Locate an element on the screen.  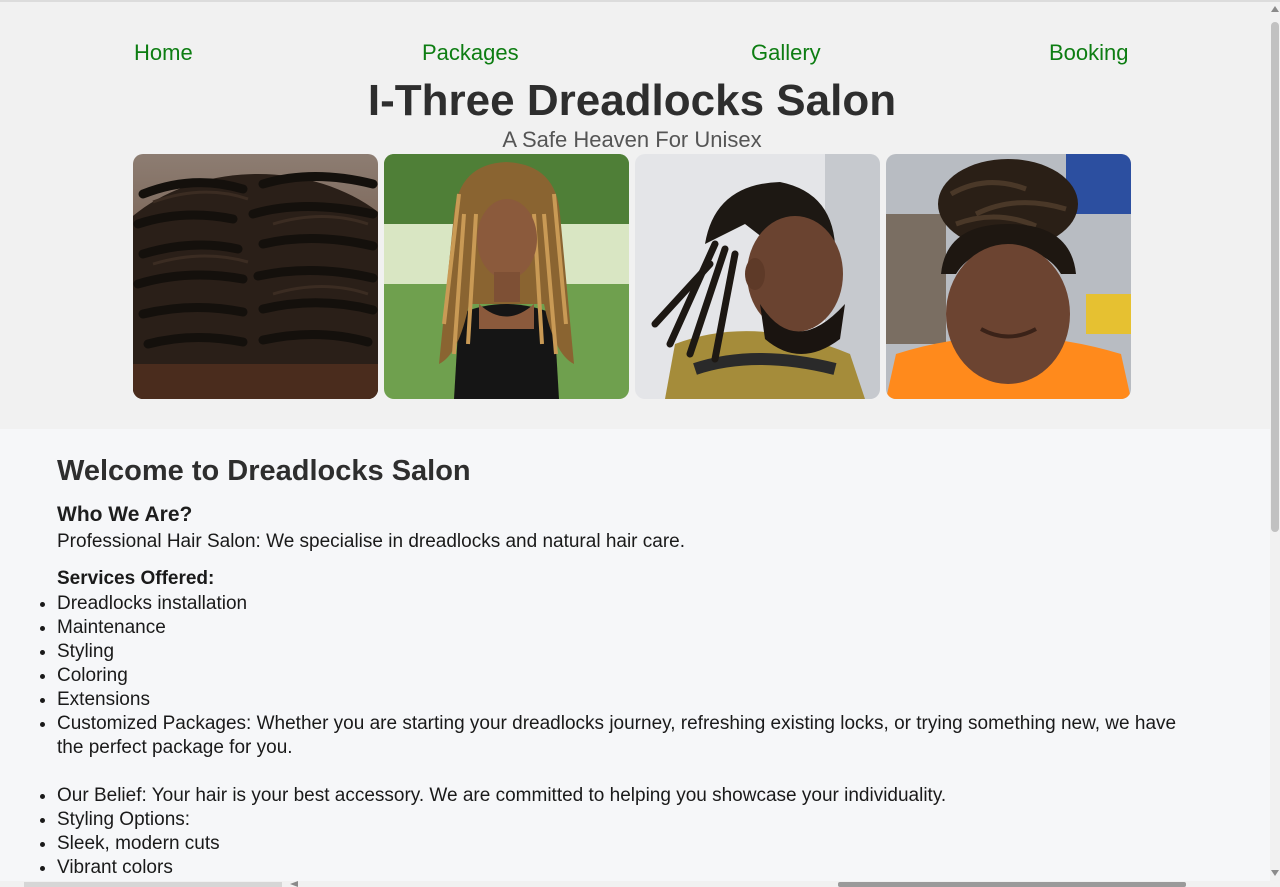
gallery-photo-man-locs is located at coordinates (757, 276).